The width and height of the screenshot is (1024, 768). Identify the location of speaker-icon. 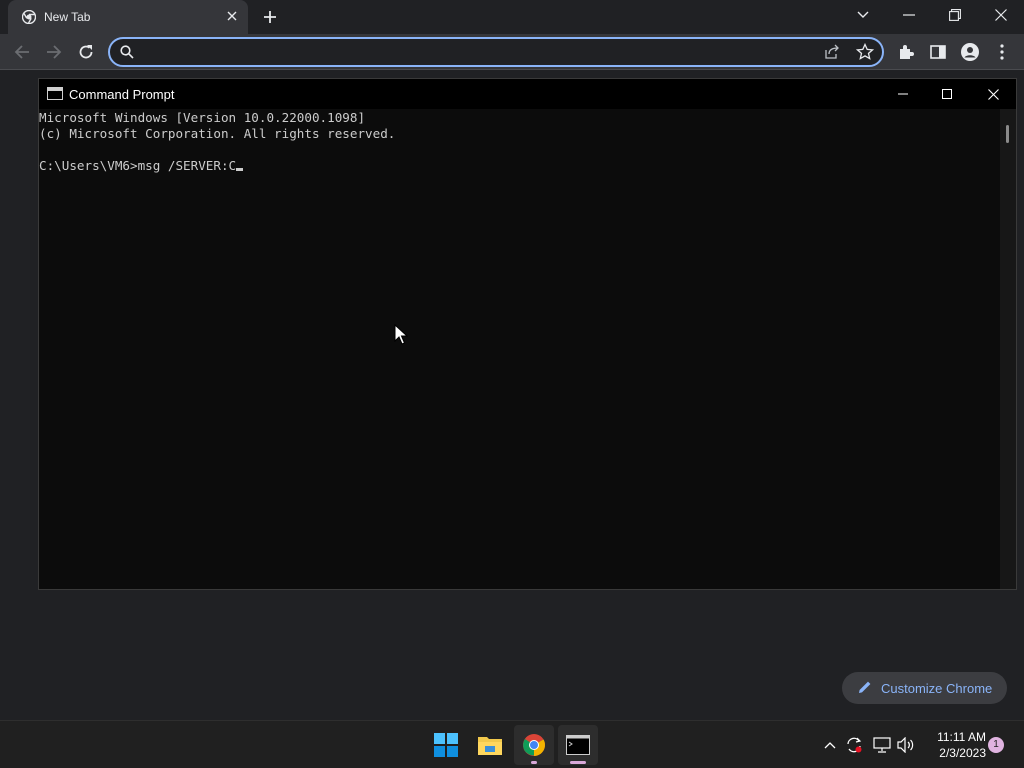
(905, 745).